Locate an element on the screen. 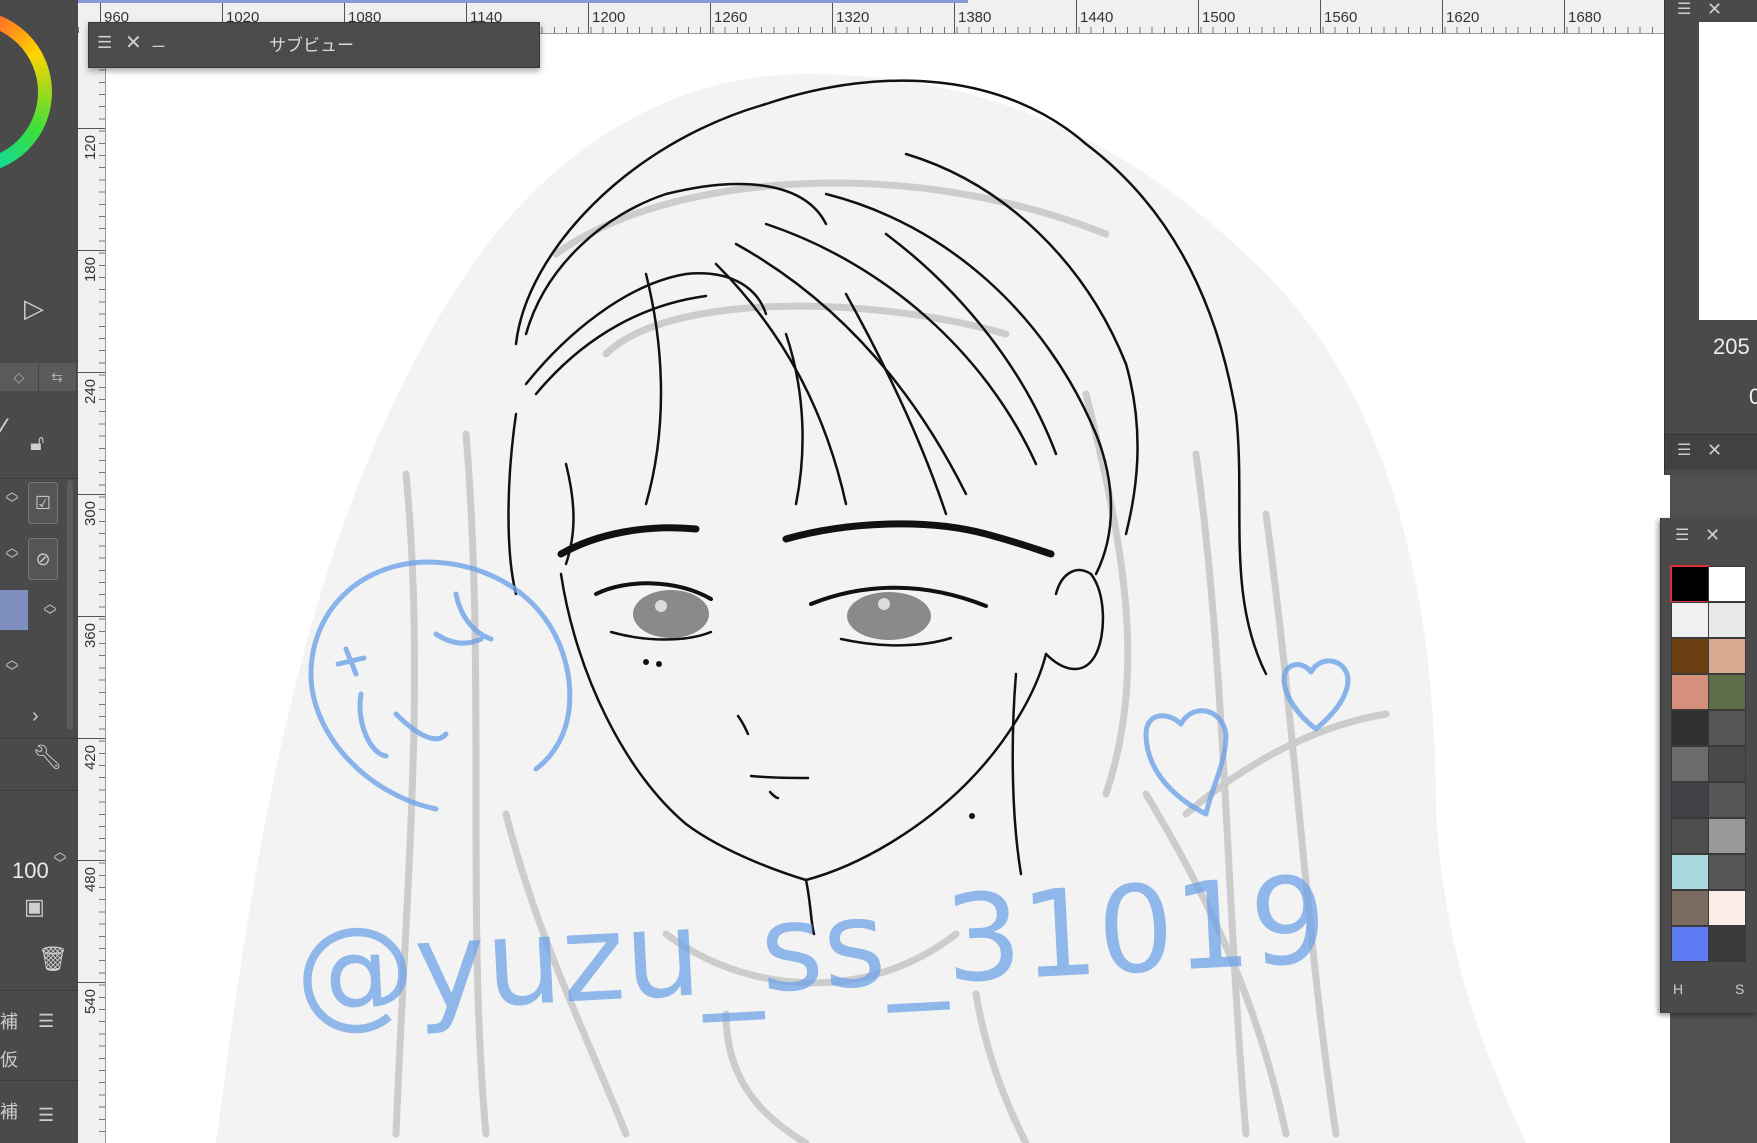 The height and width of the screenshot is (1143, 1757). navigator-panel: ☰ ✕ 205 0 ☰ ✕ is located at coordinates (1710, 237).